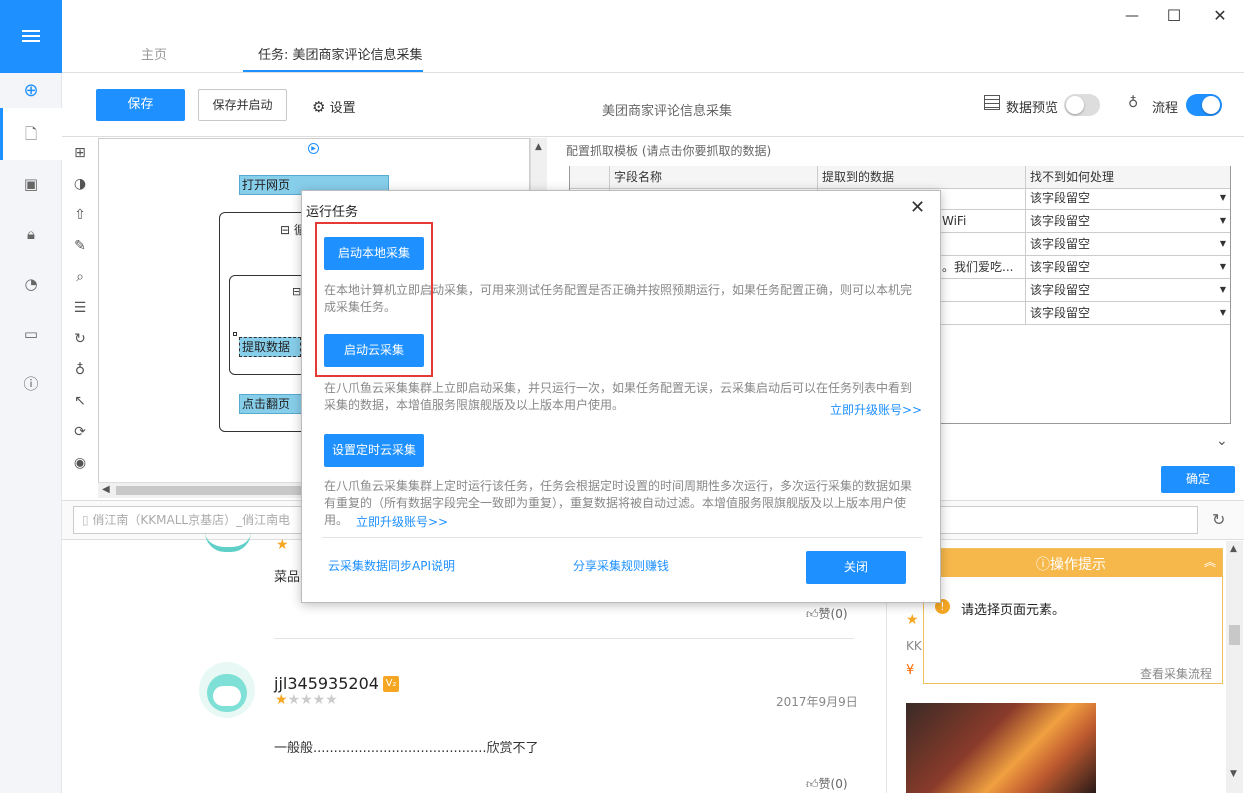  What do you see at coordinates (402, 521) in the screenshot?
I see `schedule-upgrade-link: 立即升级账号>>` at bounding box center [402, 521].